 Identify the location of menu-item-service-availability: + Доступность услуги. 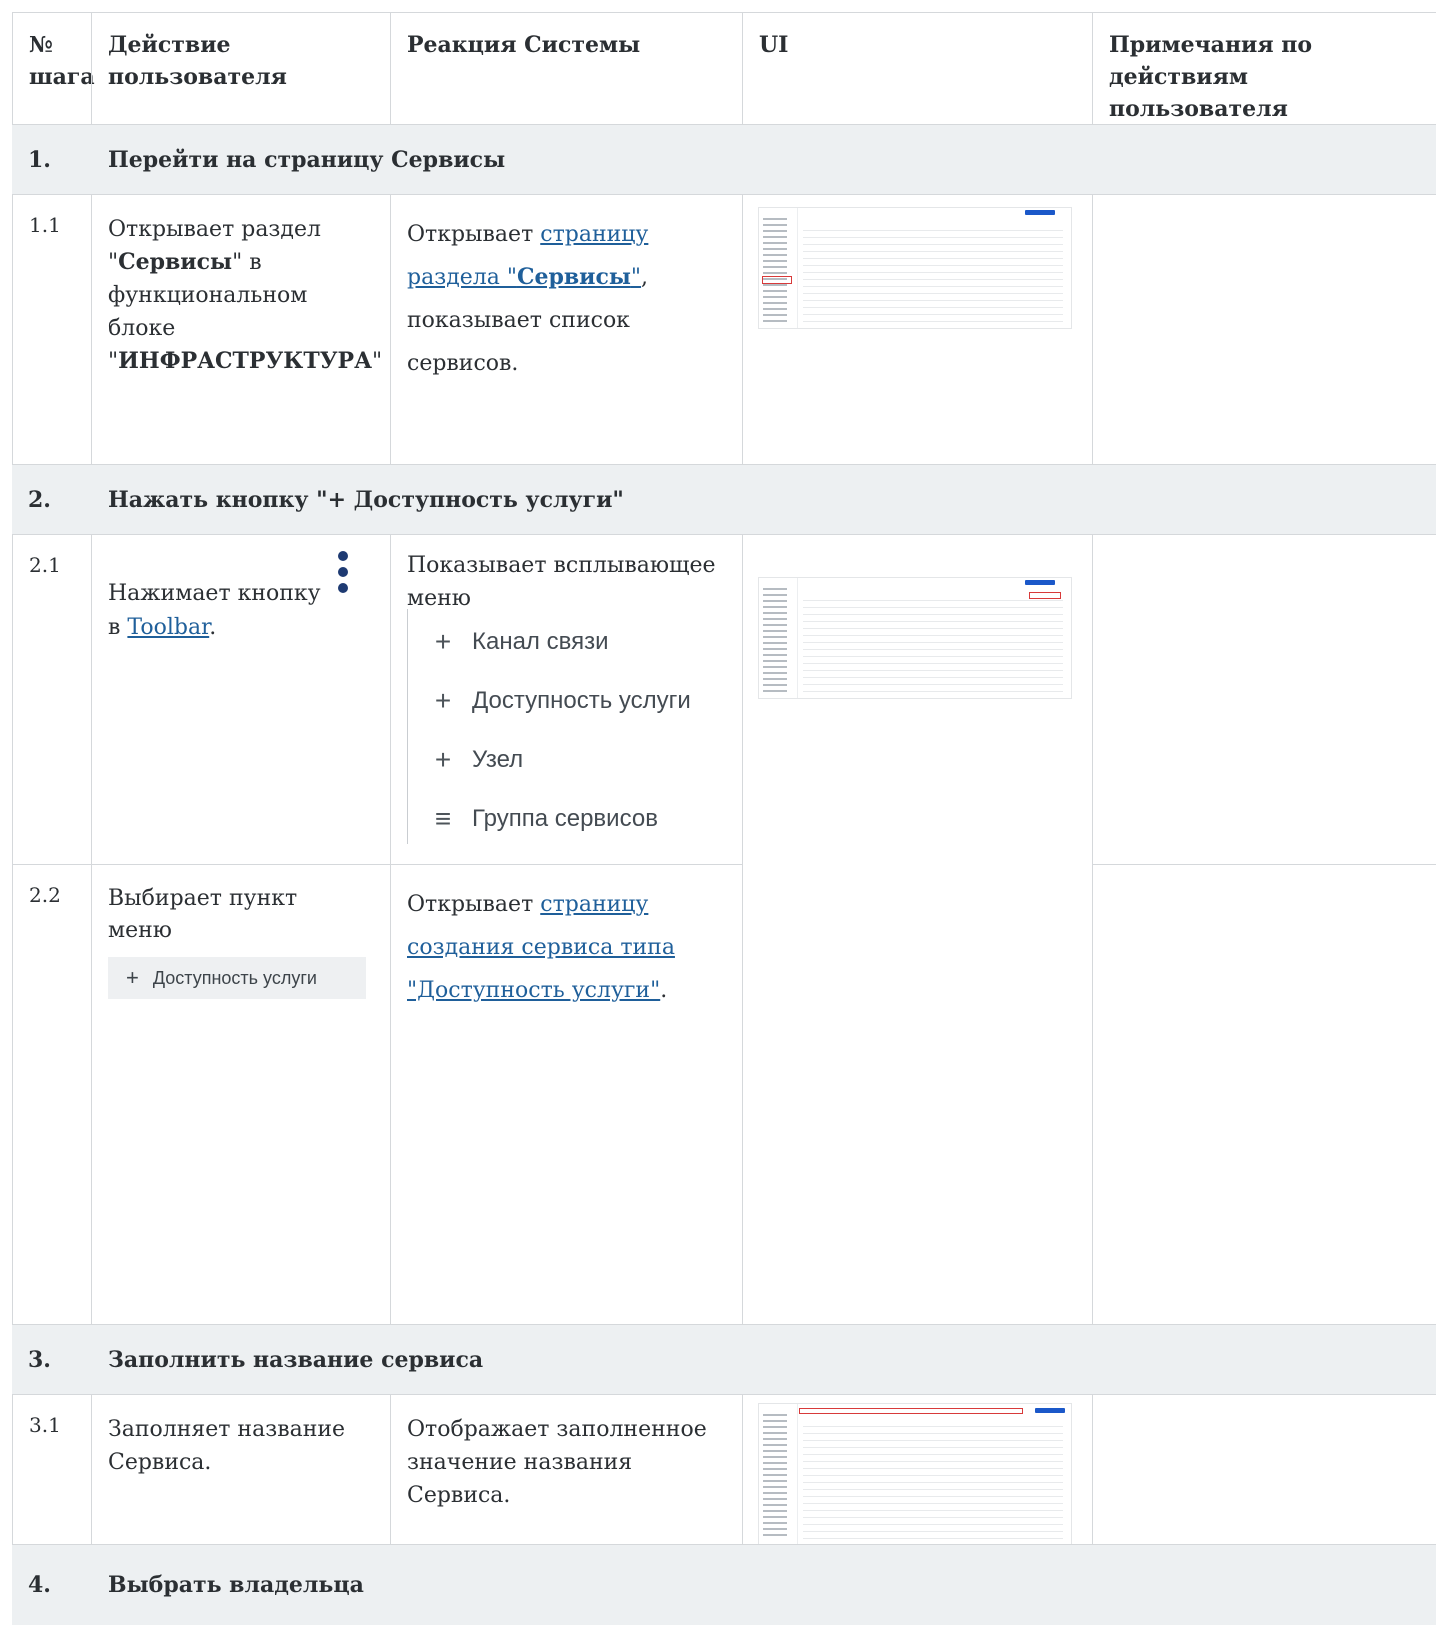
(561, 700).